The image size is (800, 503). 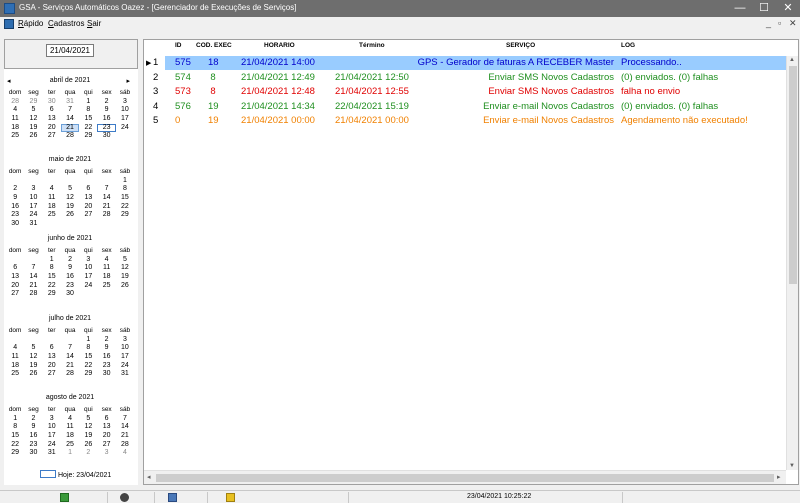 What do you see at coordinates (465, 478) in the screenshot?
I see `horizontal-scroll-thumb` at bounding box center [465, 478].